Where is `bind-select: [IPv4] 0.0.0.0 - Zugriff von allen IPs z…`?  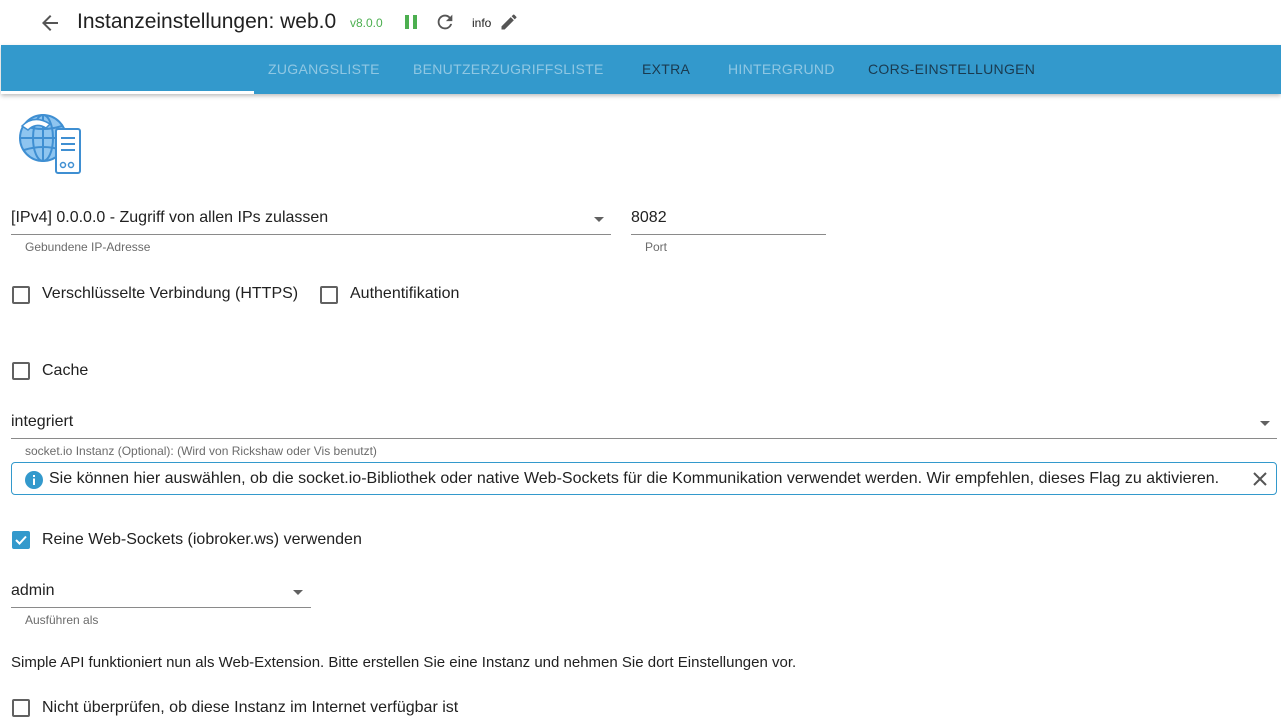 bind-select: [IPv4] 0.0.0.0 - Zugriff von allen IPs z… is located at coordinates (311, 233).